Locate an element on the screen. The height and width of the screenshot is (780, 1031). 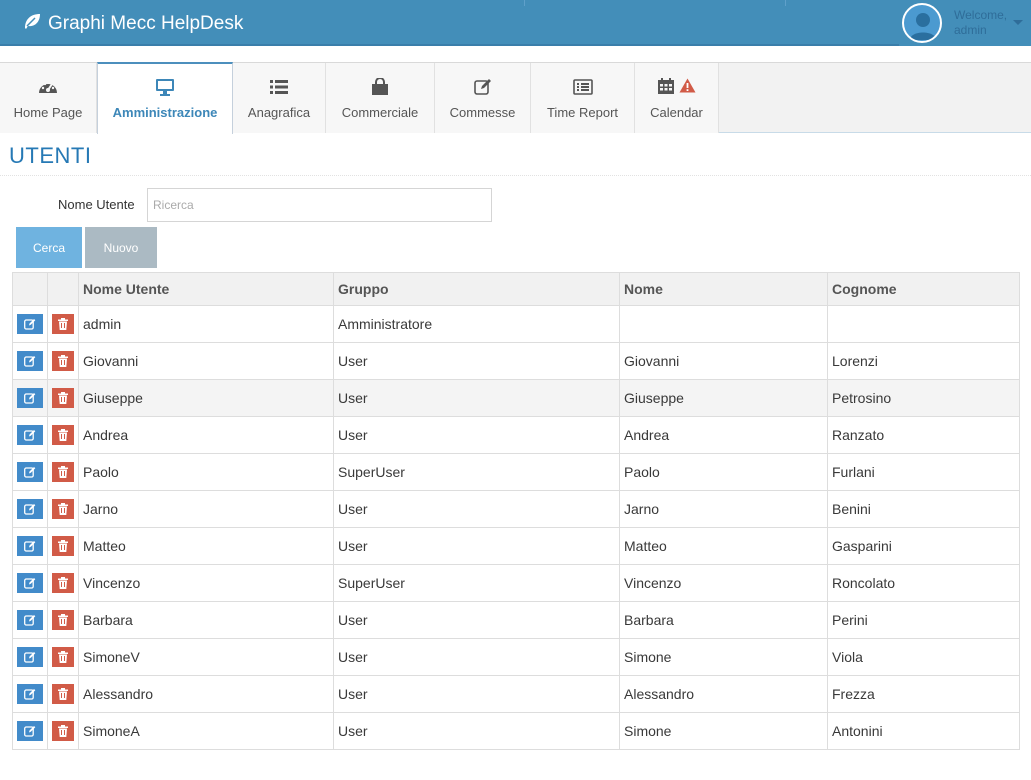
column-header-name: Nome is located at coordinates (723, 289).